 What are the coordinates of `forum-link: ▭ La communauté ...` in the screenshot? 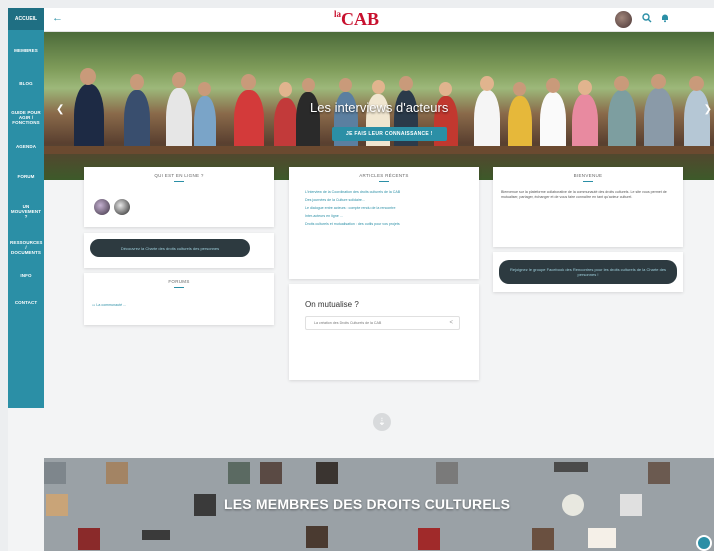 It's located at (109, 305).